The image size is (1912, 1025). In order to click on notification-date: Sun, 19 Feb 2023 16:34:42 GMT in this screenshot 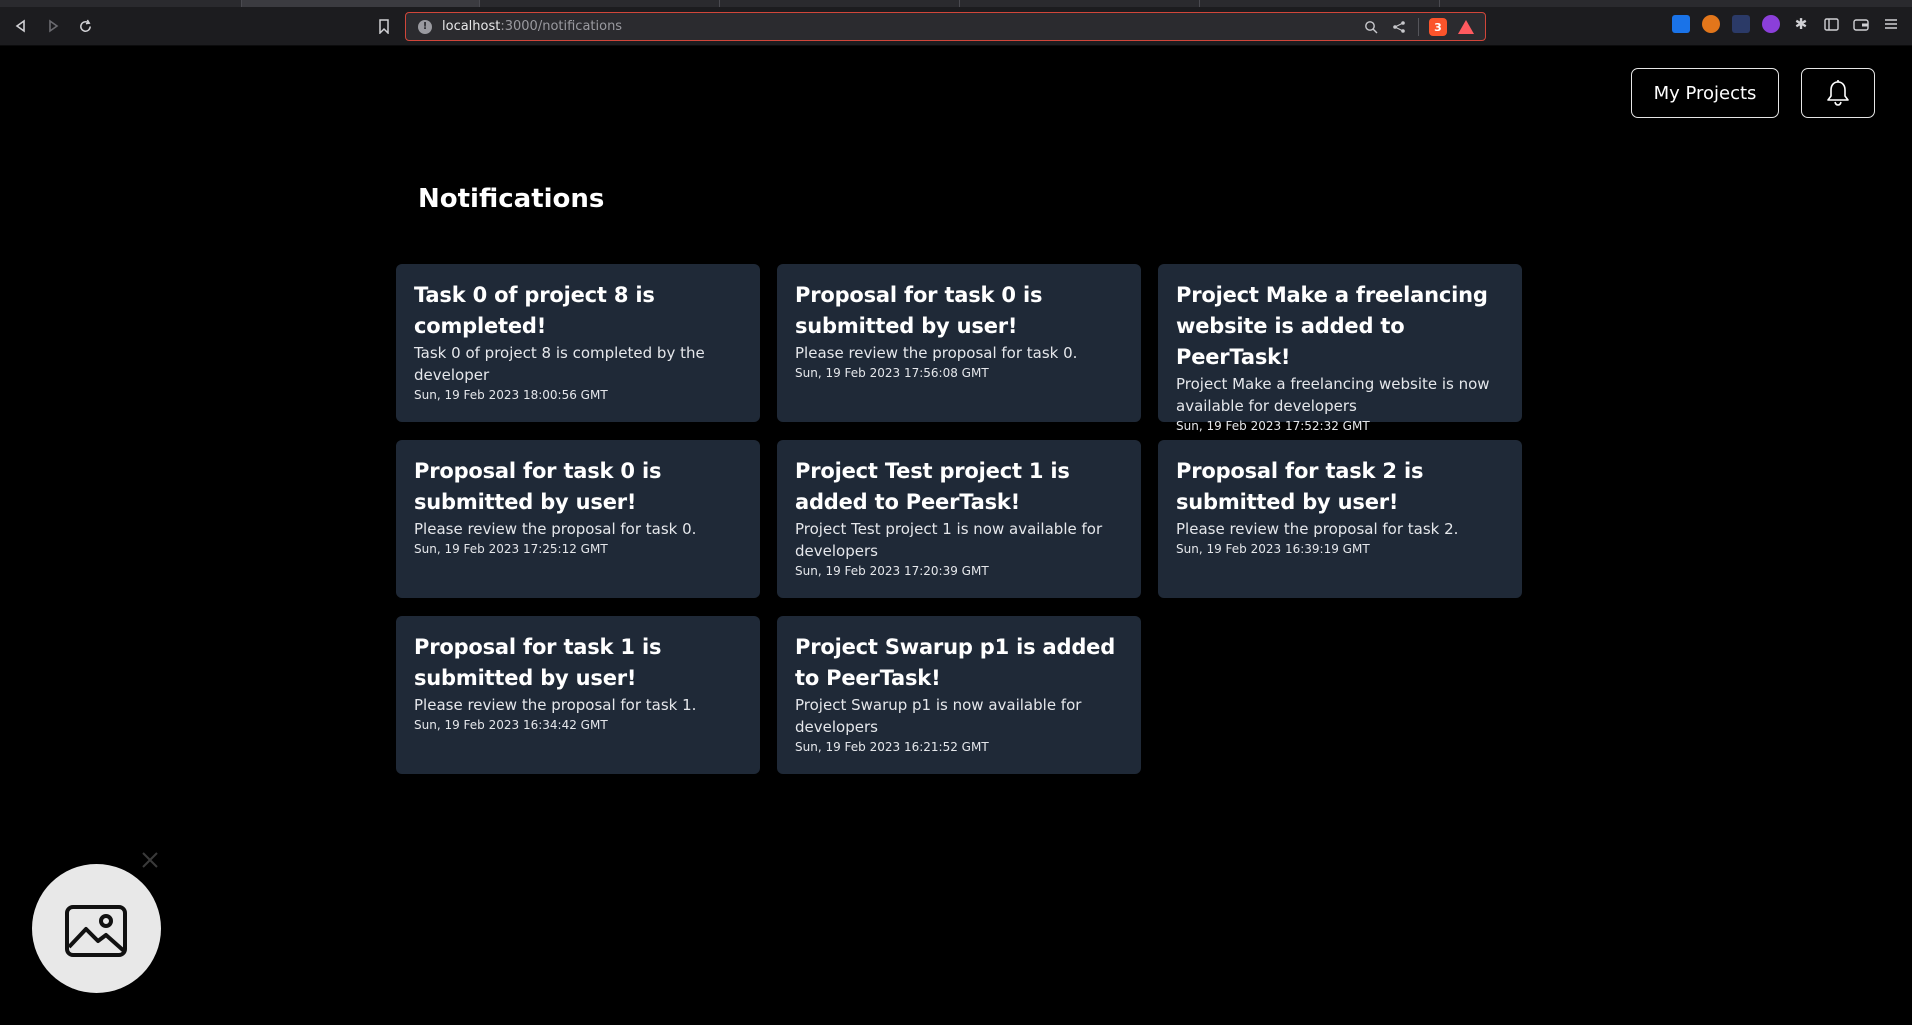, I will do `click(511, 725)`.